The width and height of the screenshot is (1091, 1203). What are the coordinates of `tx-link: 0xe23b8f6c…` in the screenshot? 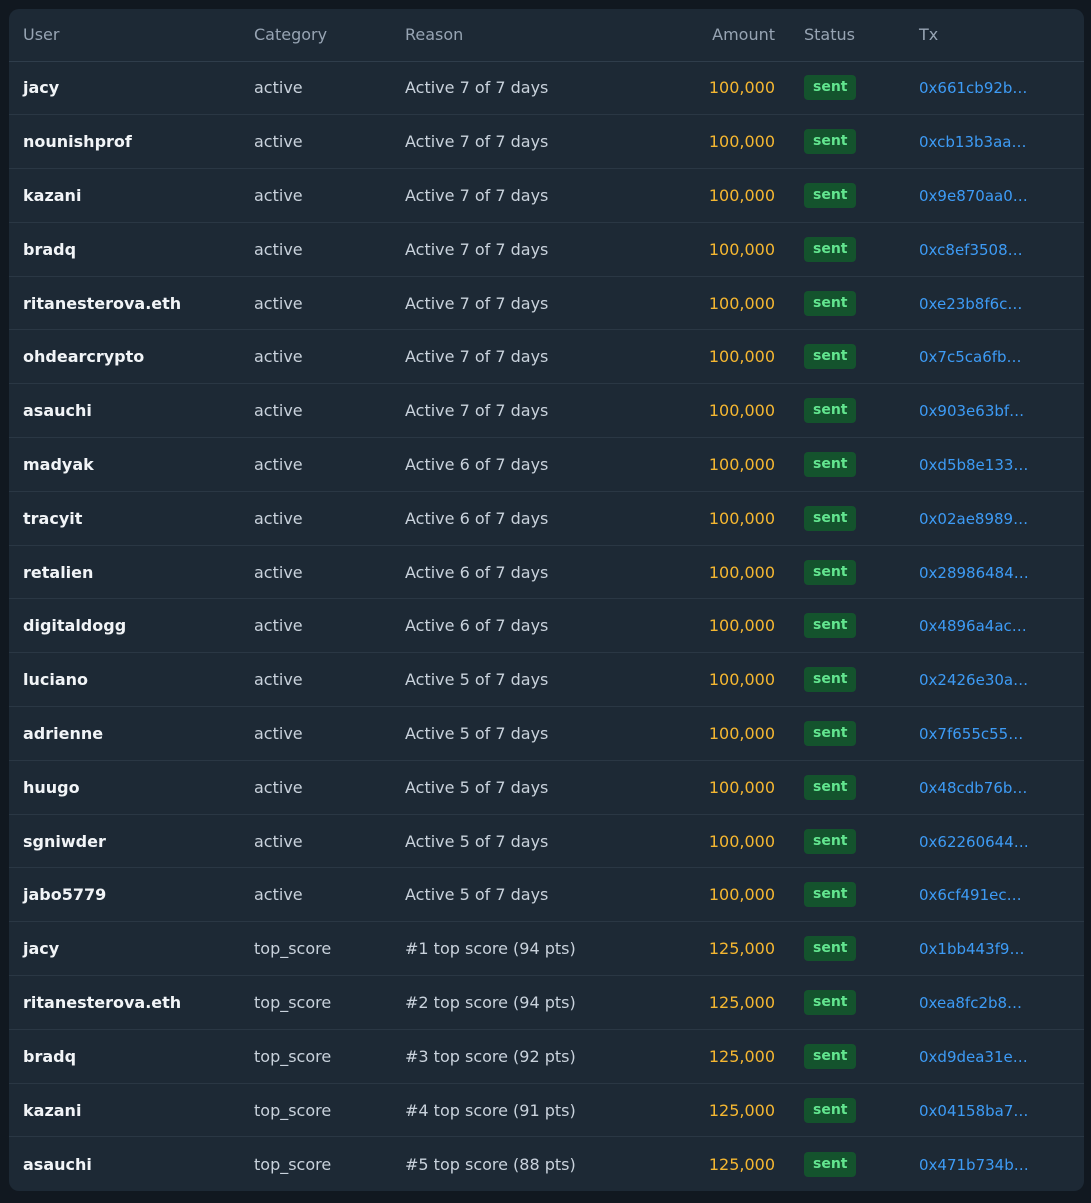 It's located at (970, 304).